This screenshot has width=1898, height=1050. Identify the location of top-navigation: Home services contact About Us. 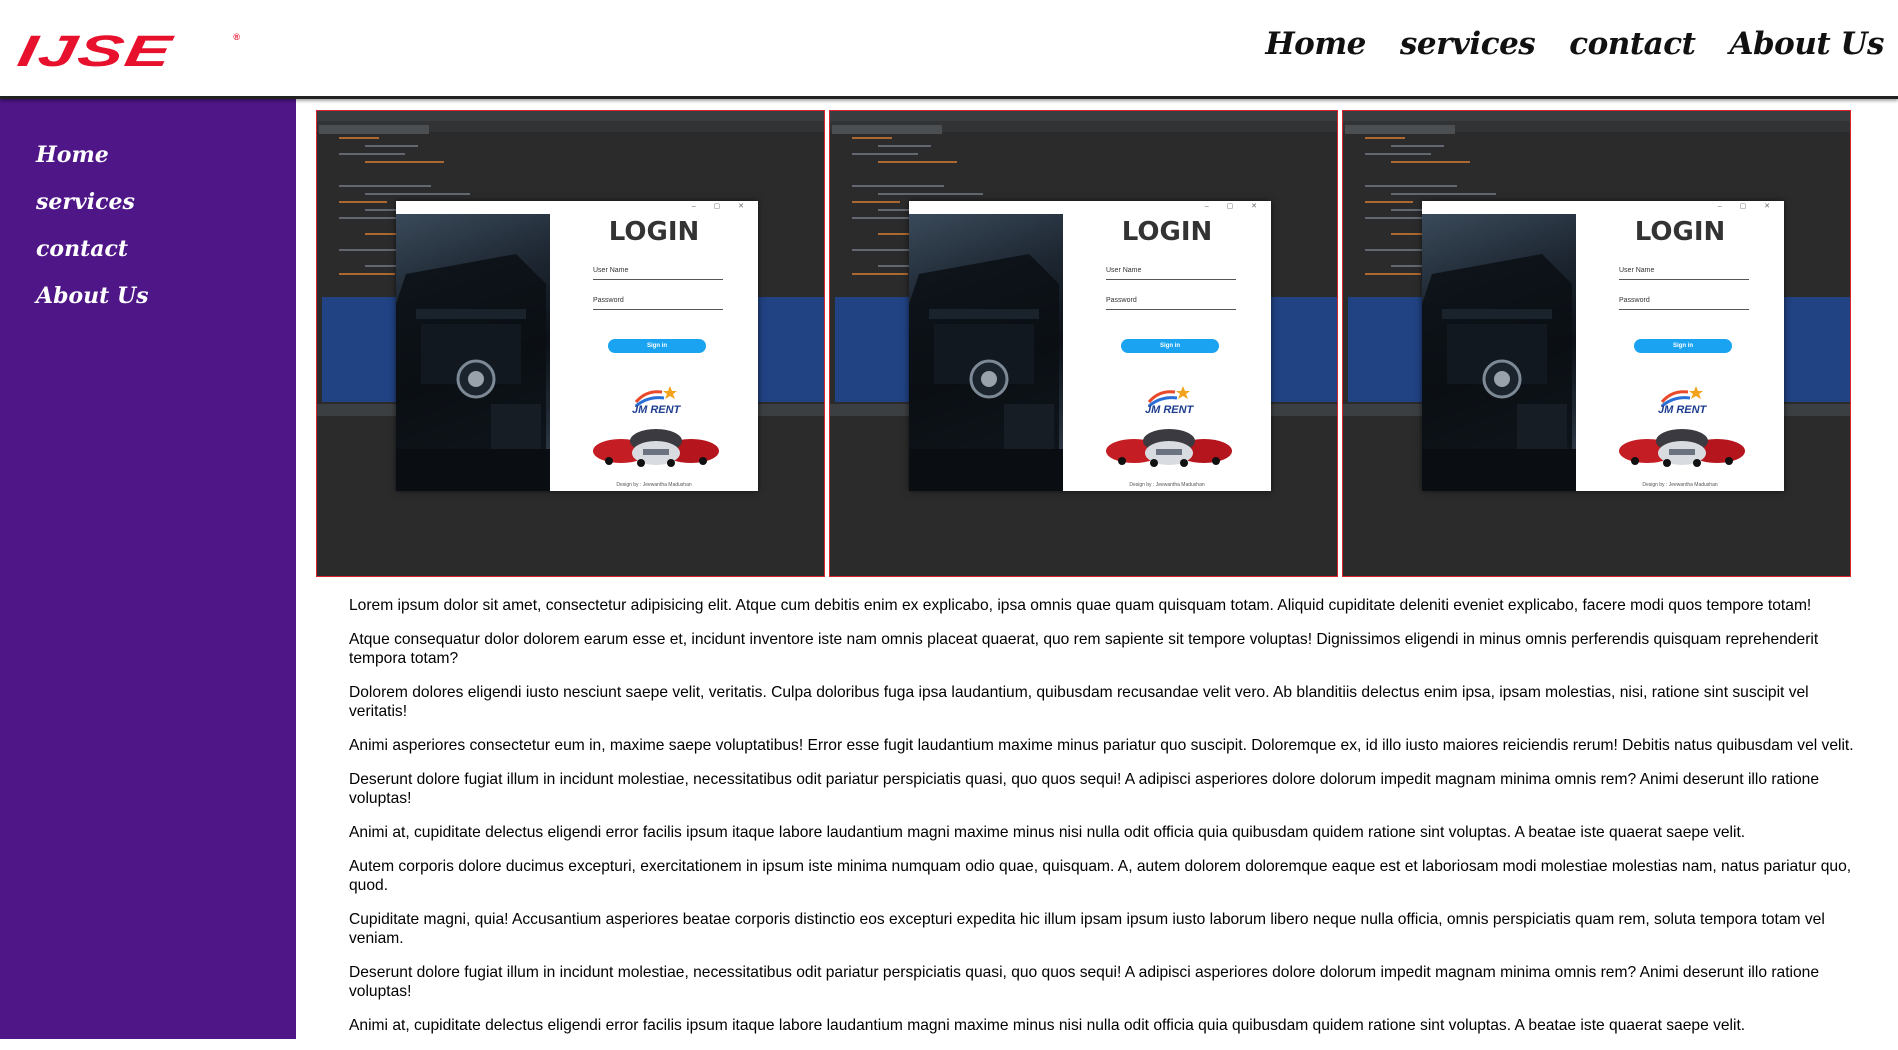
(1574, 44).